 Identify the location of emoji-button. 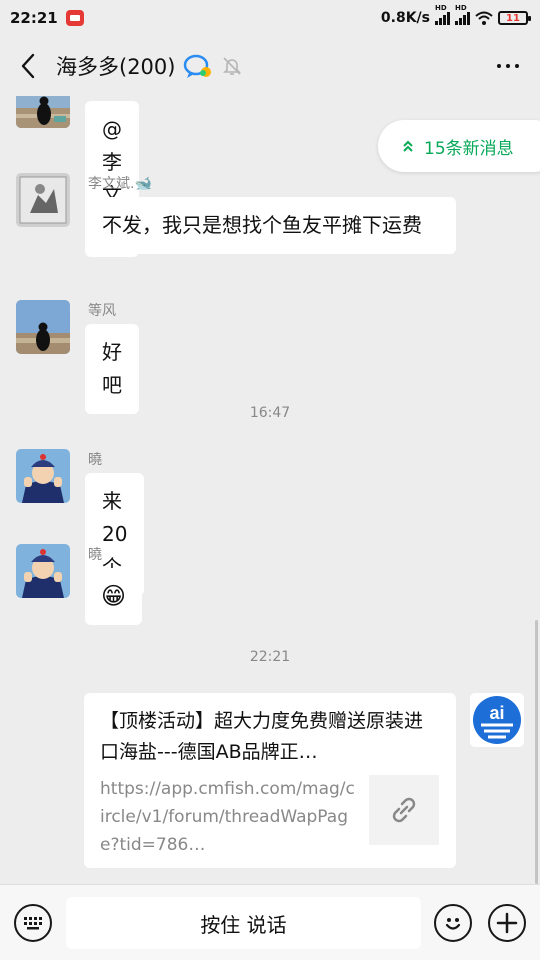
(453, 923).